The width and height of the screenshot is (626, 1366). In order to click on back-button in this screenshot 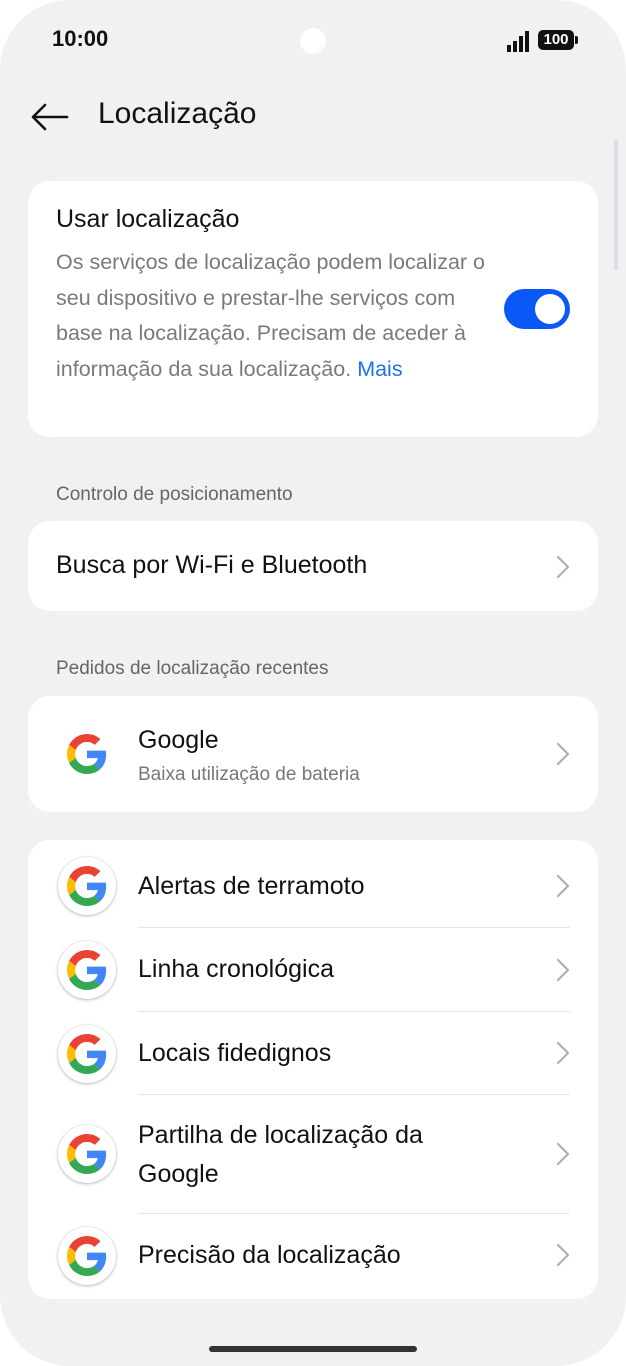, I will do `click(49, 117)`.